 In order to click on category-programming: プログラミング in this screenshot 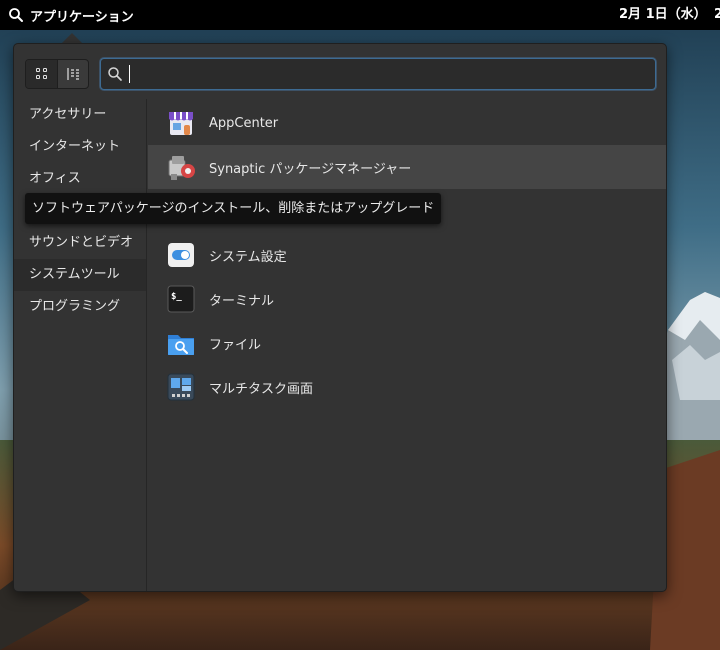, I will do `click(80, 307)`.